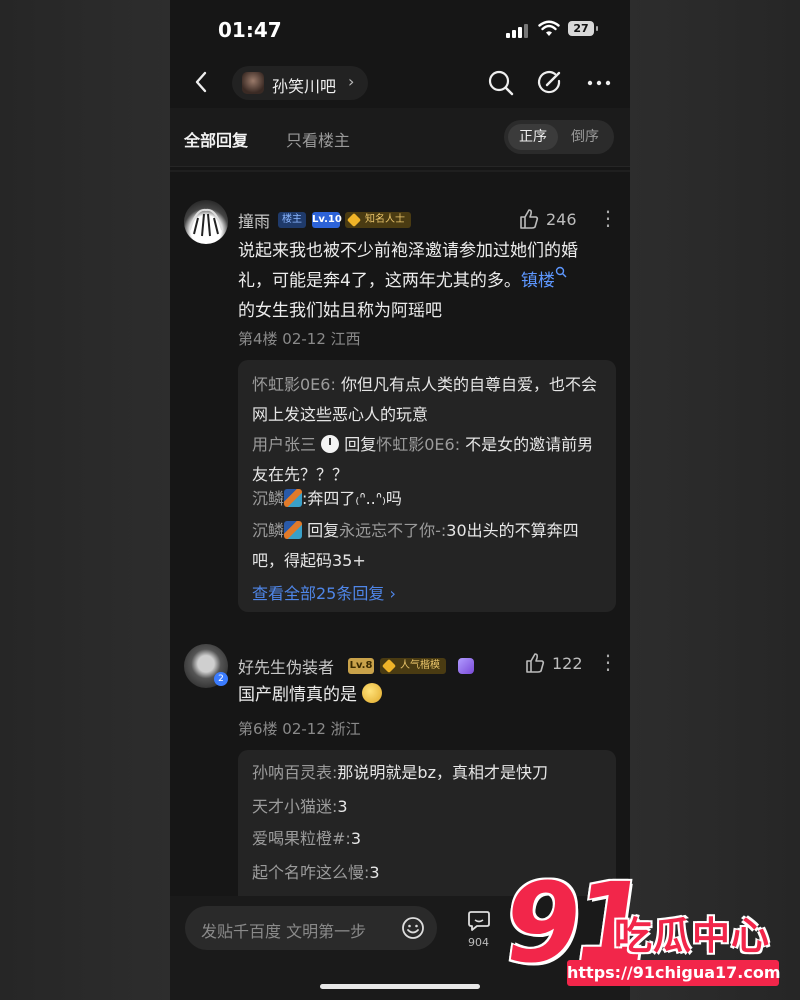 The height and width of the screenshot is (1000, 800). Describe the element at coordinates (427, 499) in the screenshot. I see `reply-item: 沉鳞 :奔四了₍ᐢ..ᐢ₎吗` at that location.